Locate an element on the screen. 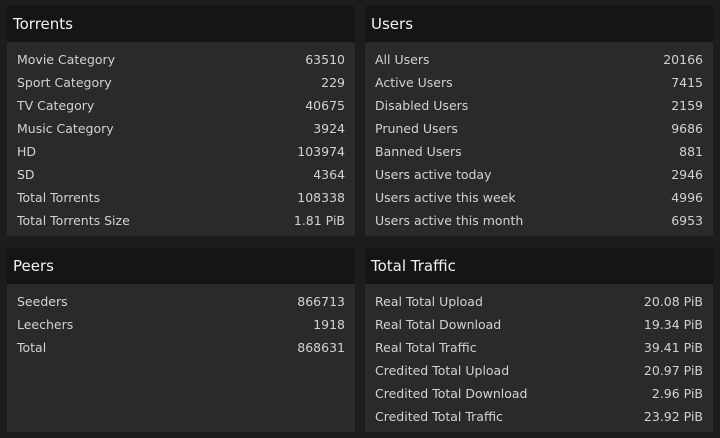 The image size is (720, 438). stat-row-credited-total-upload: Credited Total Upload 20.97 PiB is located at coordinates (539, 370).